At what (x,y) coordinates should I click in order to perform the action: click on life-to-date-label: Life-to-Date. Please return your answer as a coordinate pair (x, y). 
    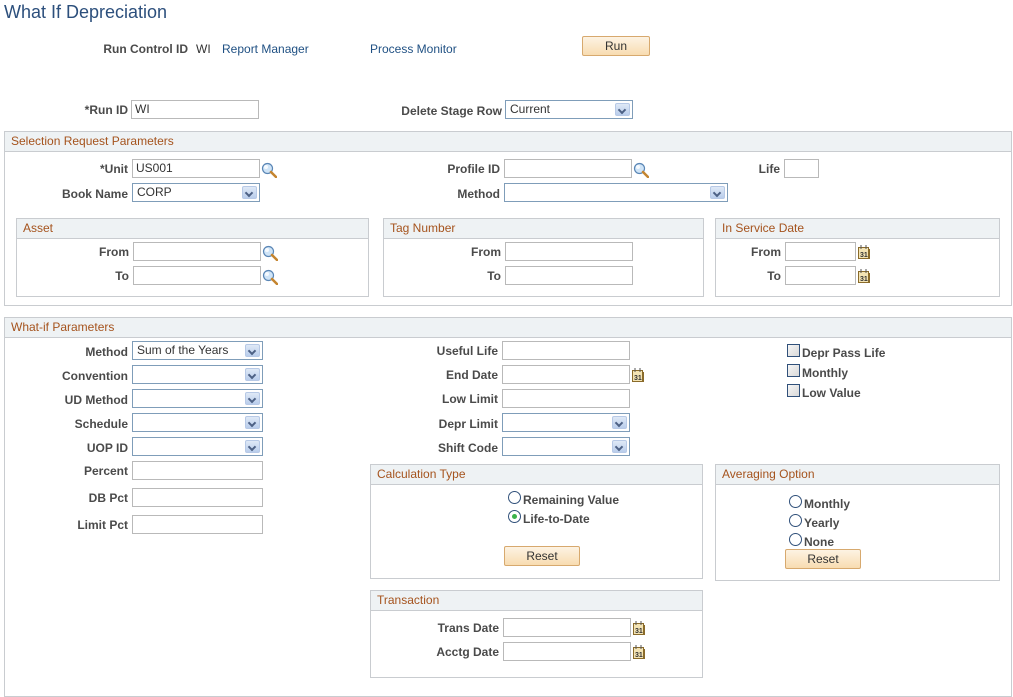
    Looking at the image, I should click on (556, 519).